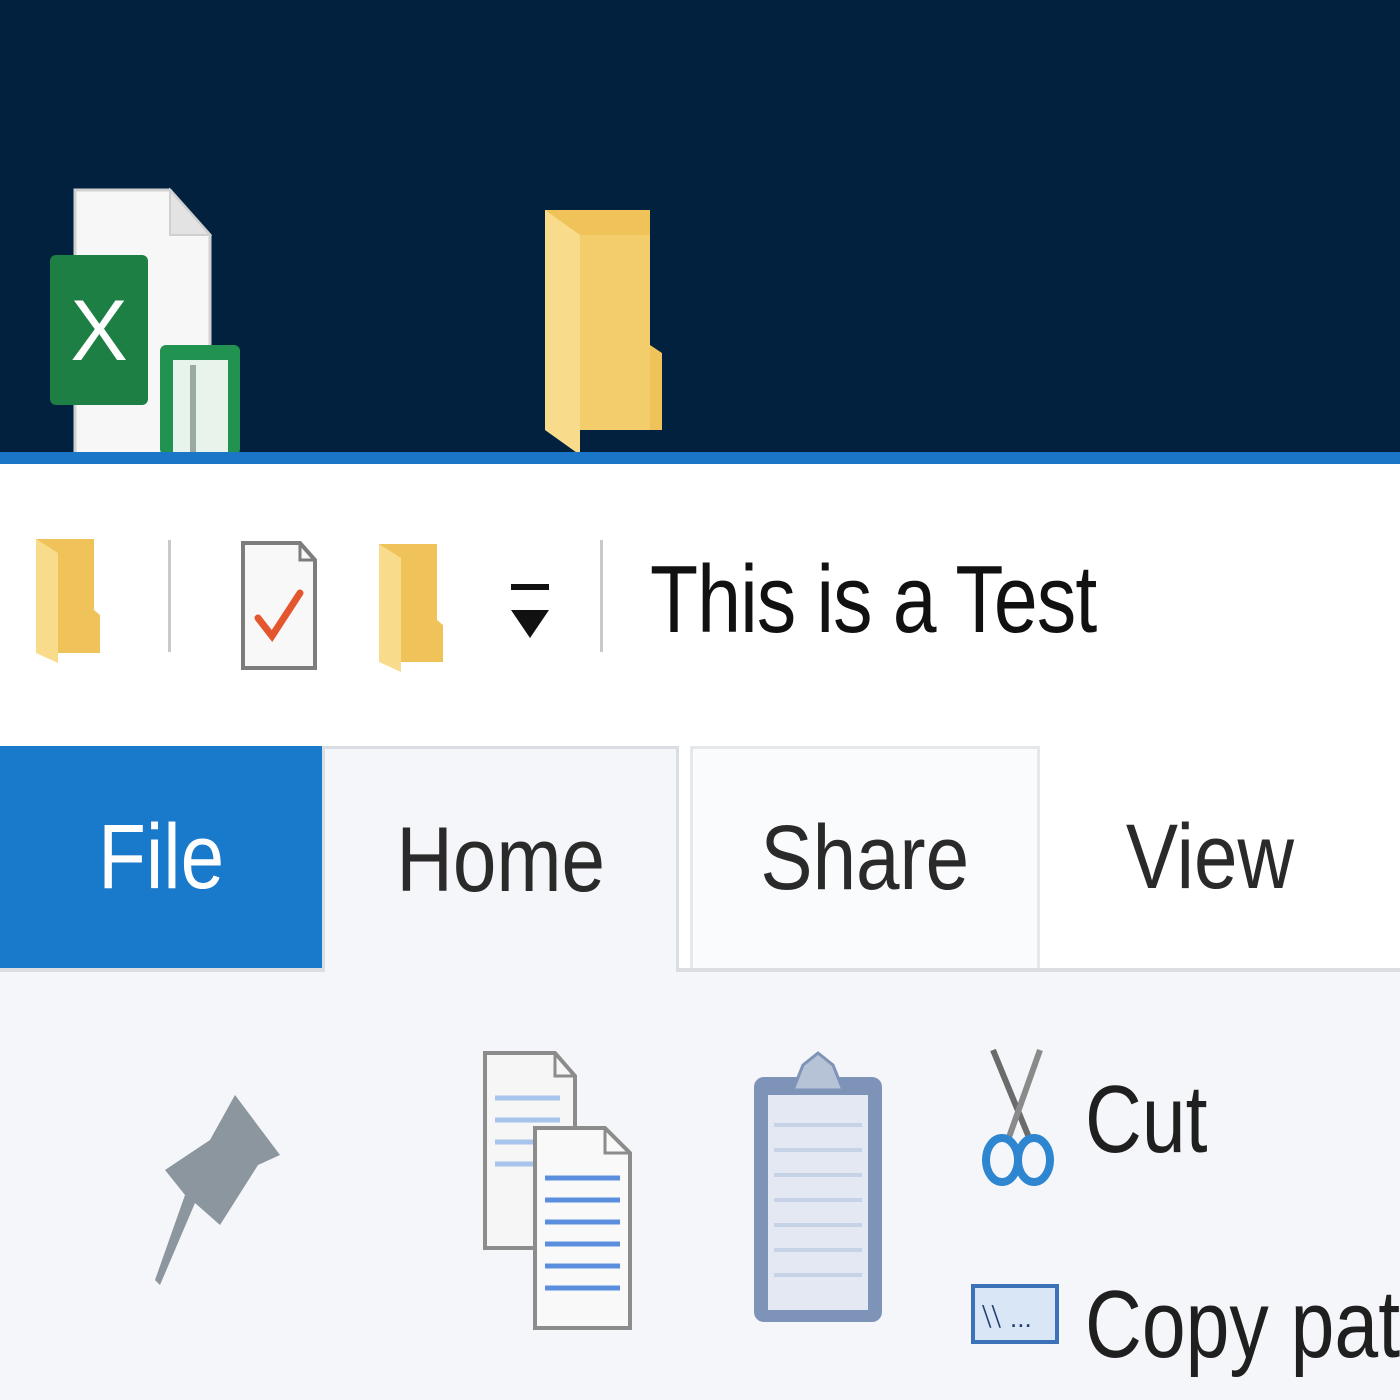 This screenshot has height=1400, width=1400. What do you see at coordinates (98, 331) in the screenshot?
I see `svg-text: X` at bounding box center [98, 331].